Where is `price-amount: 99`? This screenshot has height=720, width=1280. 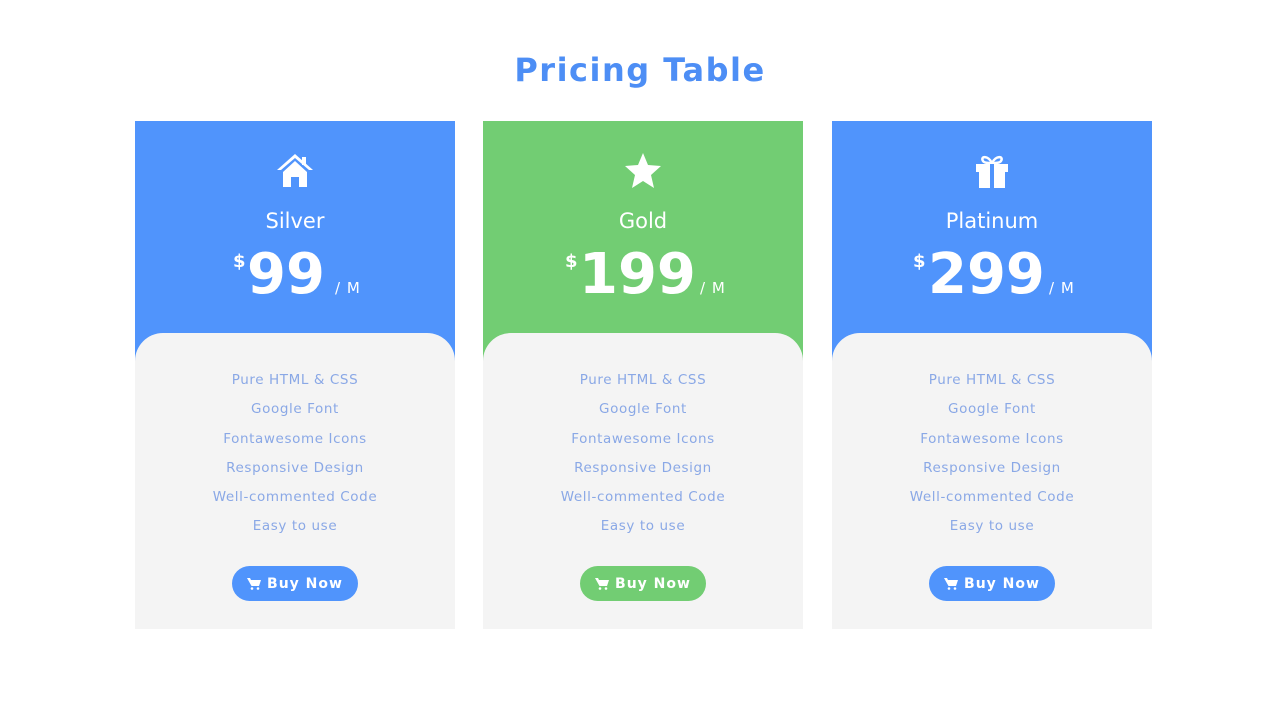
price-amount: 99 is located at coordinates (286, 274).